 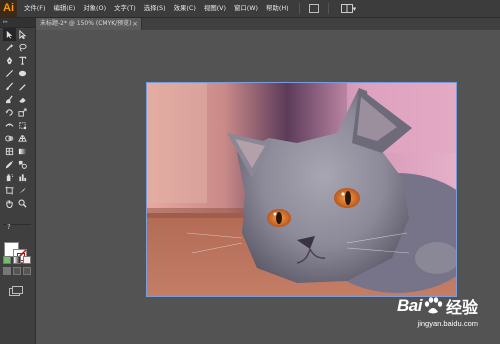 What do you see at coordinates (9, 34) in the screenshot?
I see `selection-tool-icon` at bounding box center [9, 34].